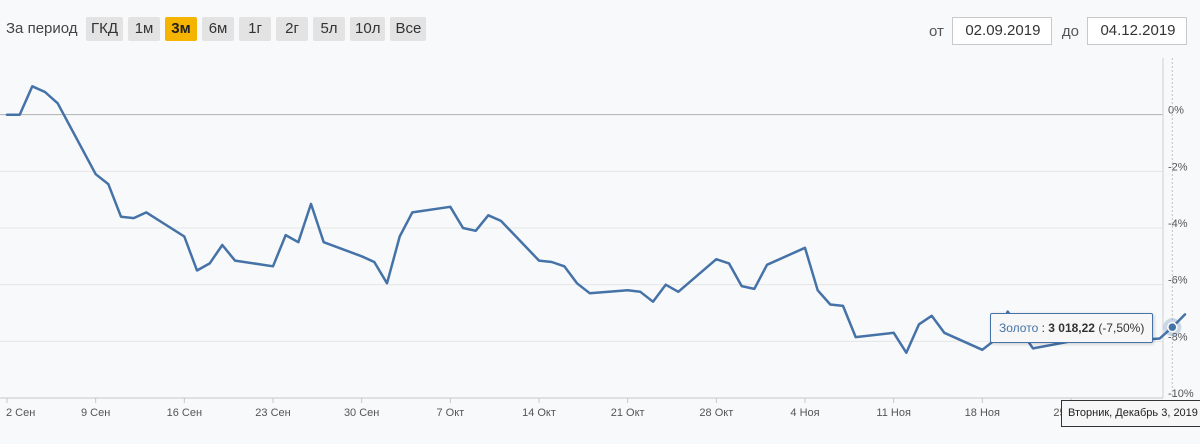 The height and width of the screenshot is (444, 1200). Describe the element at coordinates (539, 413) in the screenshot. I see `x-tick-label-6: 14 Окт` at that location.